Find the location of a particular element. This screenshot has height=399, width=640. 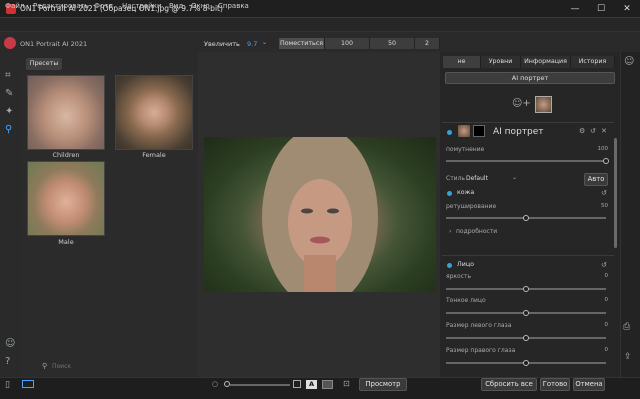

menu-edit: Редактировать is located at coordinates (61, 6).